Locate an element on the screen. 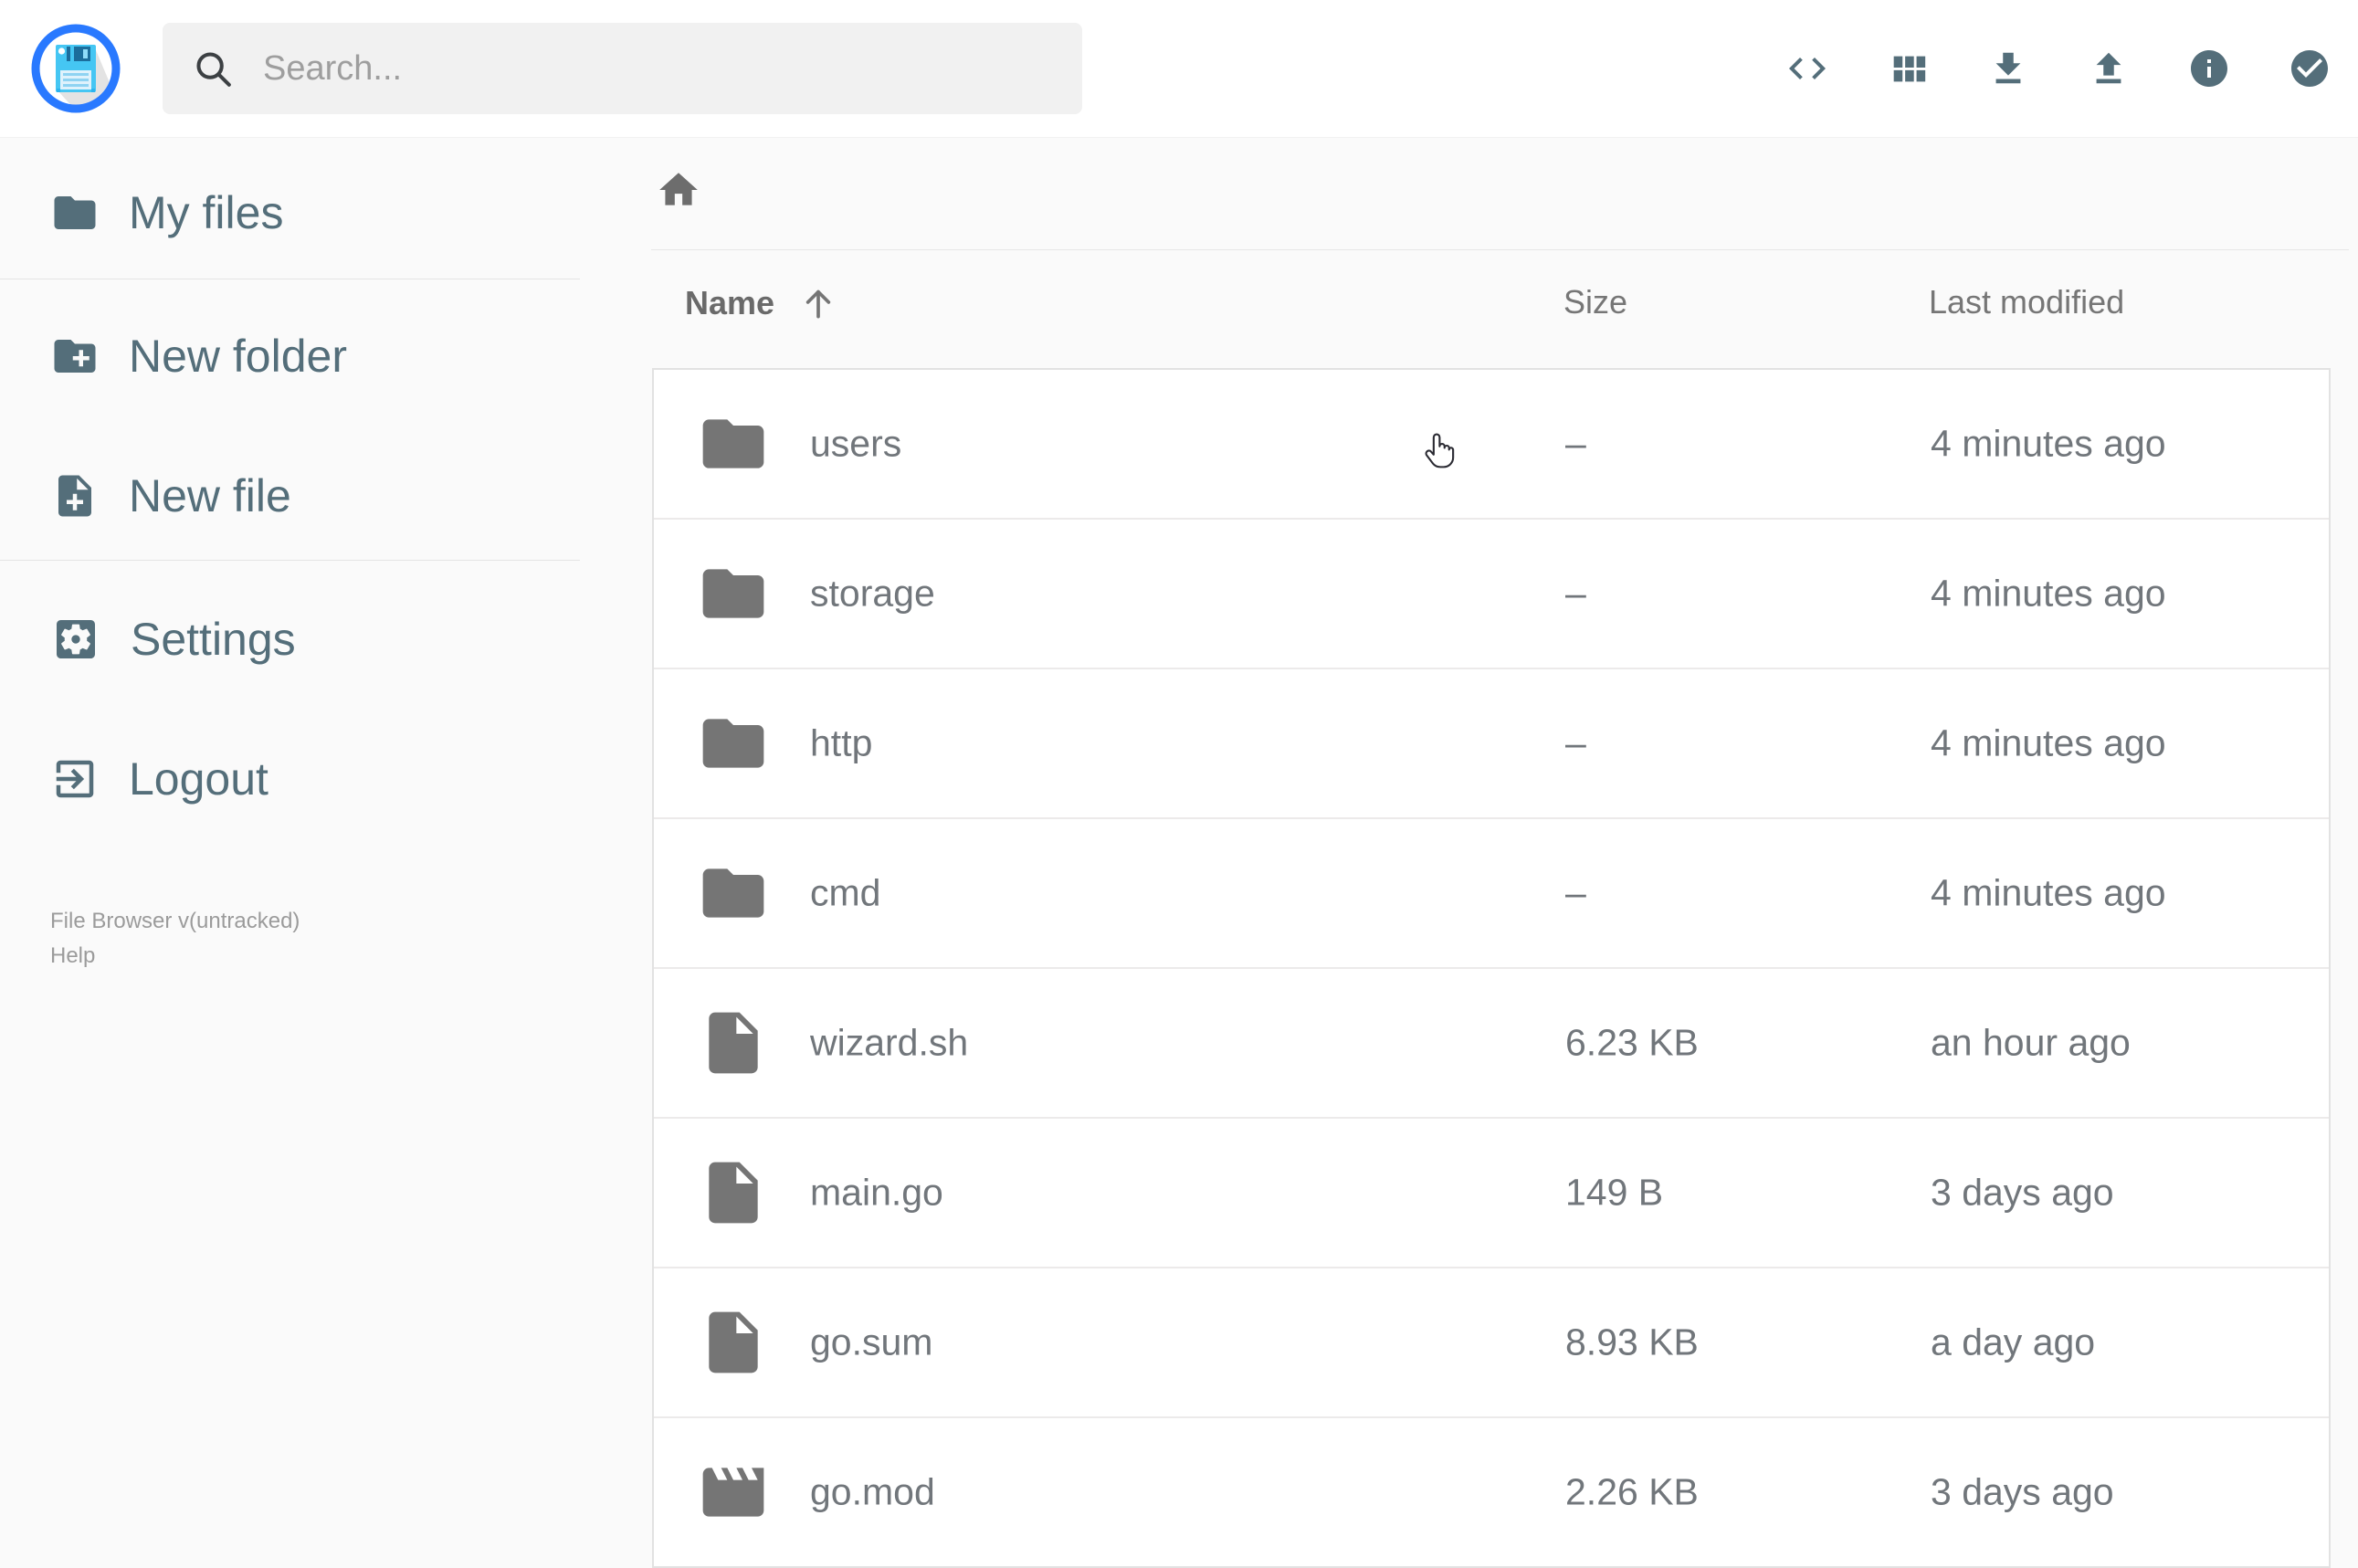 This screenshot has height=1568, width=2358. column-label: Last modified is located at coordinates (2027, 302).